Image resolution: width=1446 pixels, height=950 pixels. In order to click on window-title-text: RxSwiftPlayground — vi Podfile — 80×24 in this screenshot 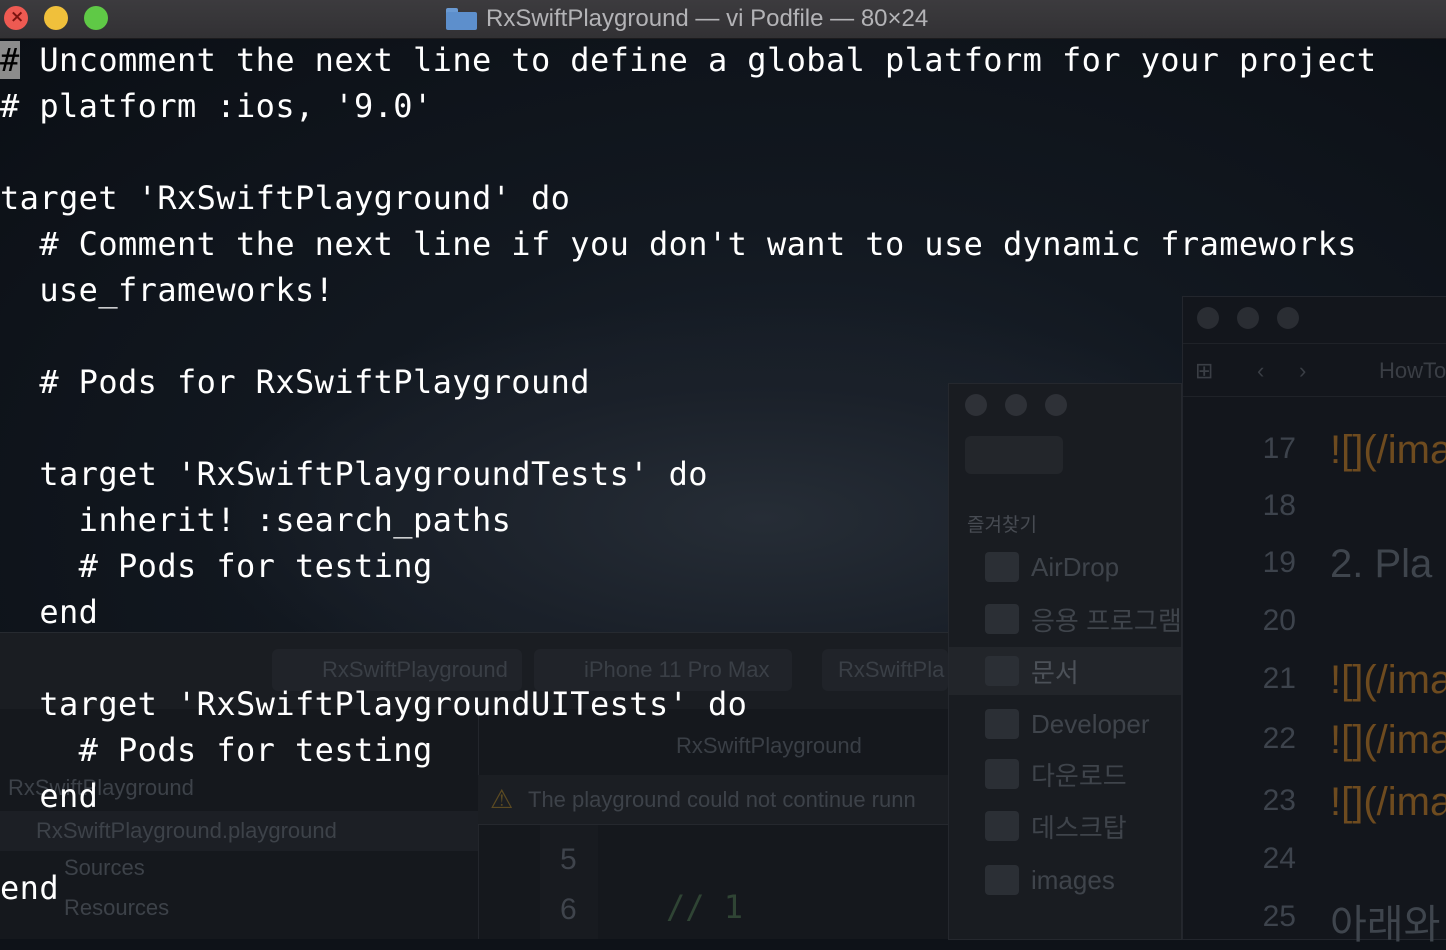, I will do `click(707, 18)`.